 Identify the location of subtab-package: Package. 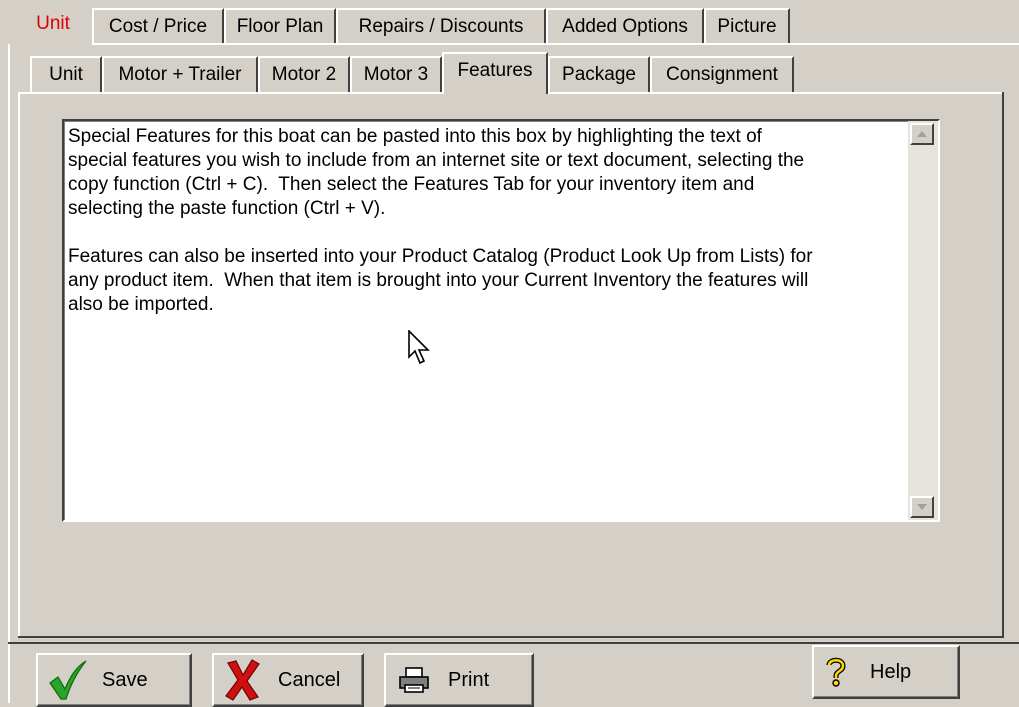
(599, 74).